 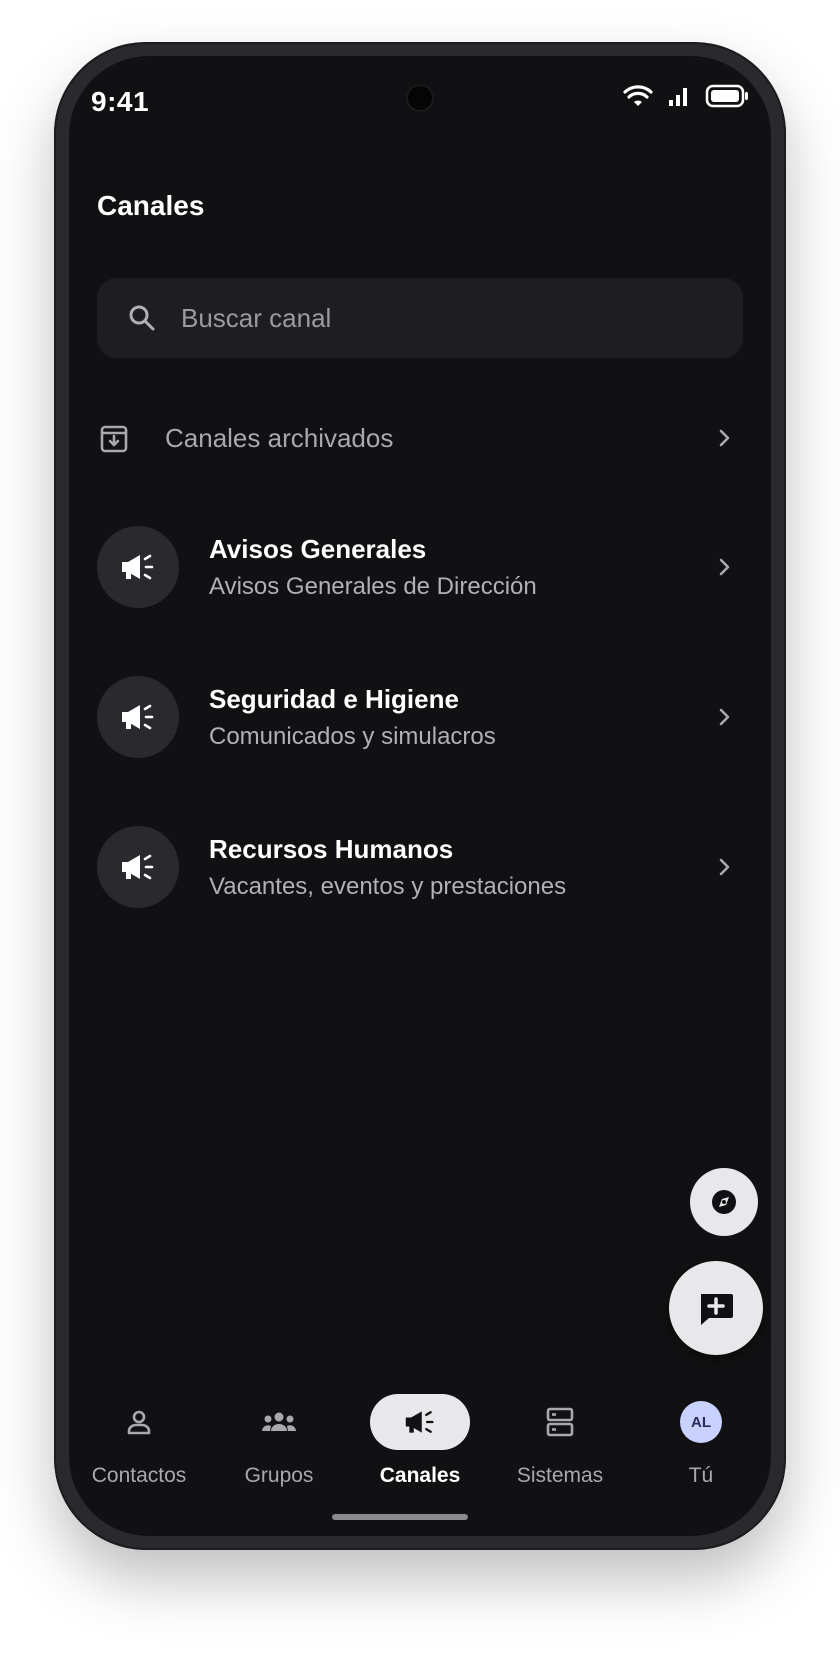 What do you see at coordinates (701, 1422) in the screenshot?
I see `avatar: AL` at bounding box center [701, 1422].